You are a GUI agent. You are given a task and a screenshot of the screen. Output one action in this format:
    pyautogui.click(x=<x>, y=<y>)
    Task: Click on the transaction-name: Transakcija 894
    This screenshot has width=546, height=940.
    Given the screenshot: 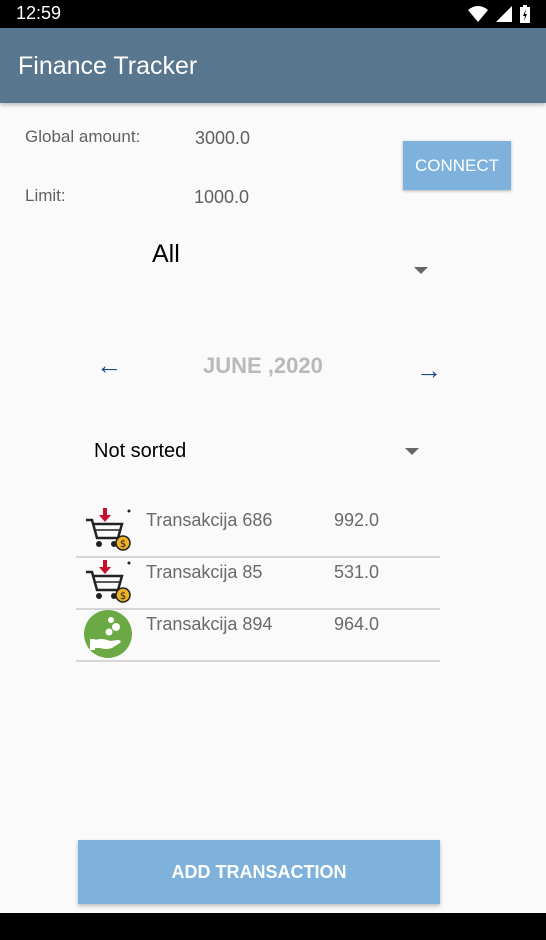 What is the action you would take?
    pyautogui.click(x=209, y=624)
    